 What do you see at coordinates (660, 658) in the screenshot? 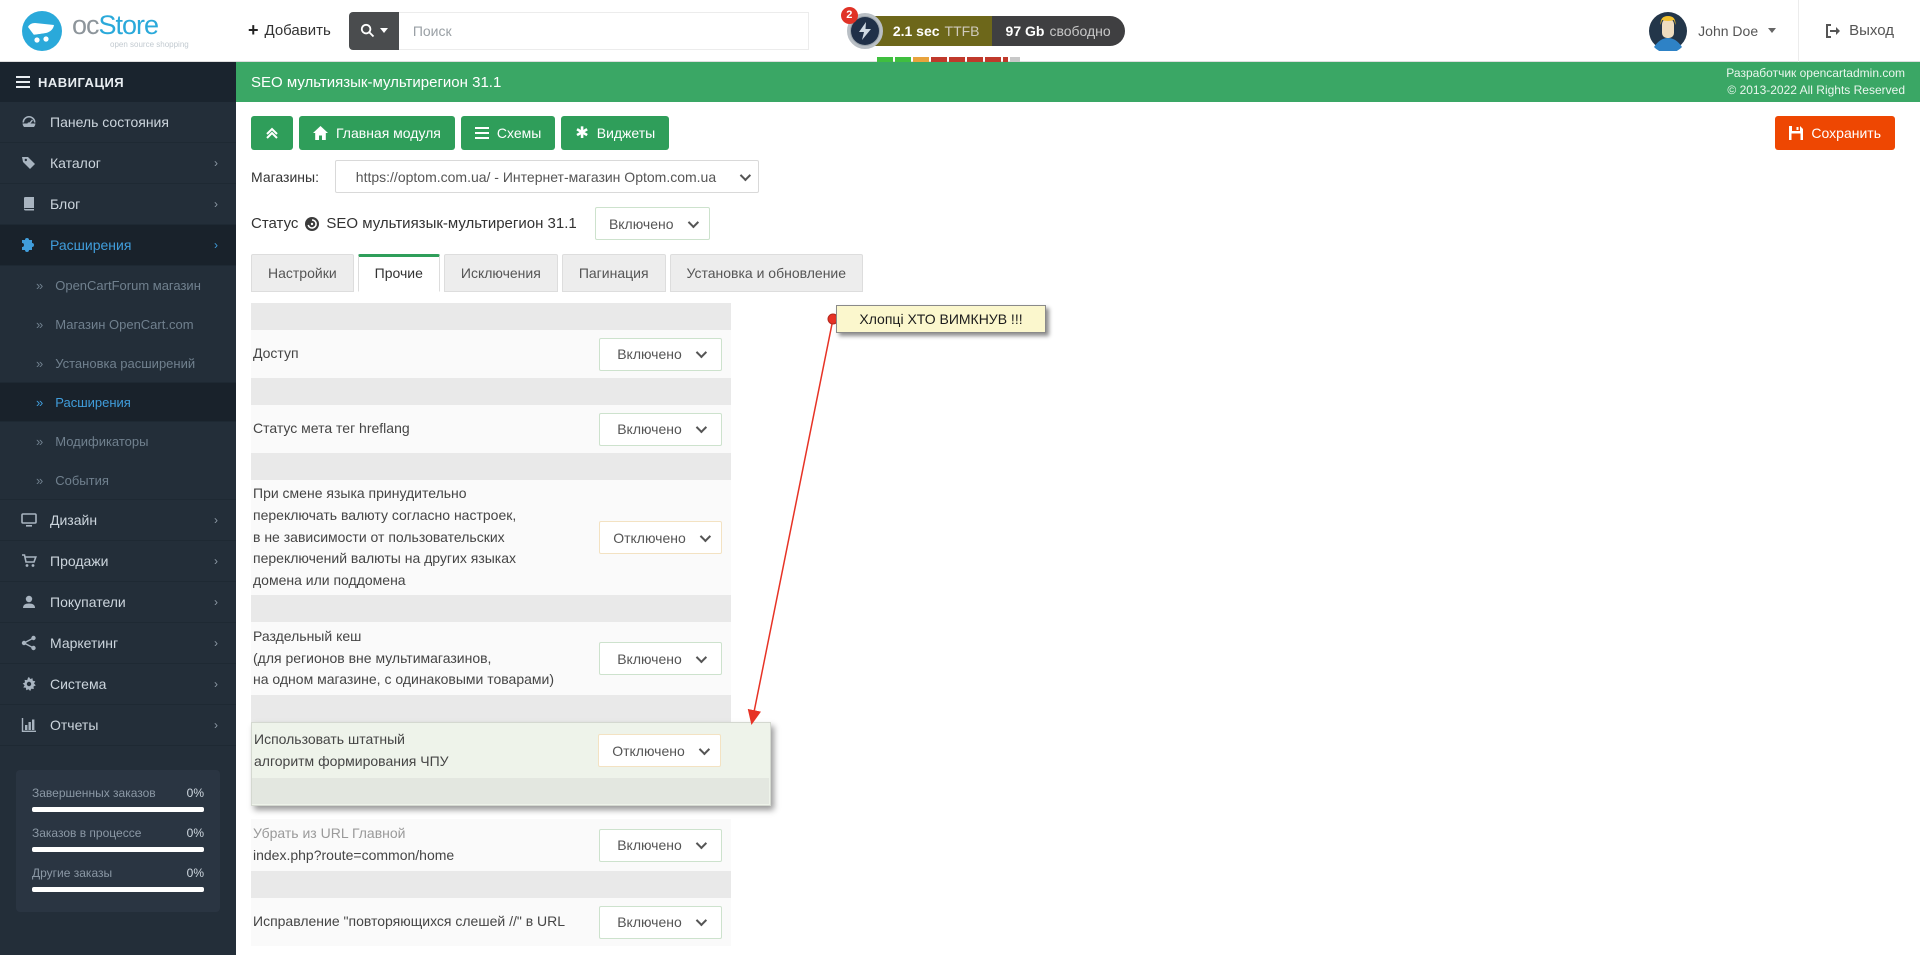
I see `separate-cache-select: Включено` at bounding box center [660, 658].